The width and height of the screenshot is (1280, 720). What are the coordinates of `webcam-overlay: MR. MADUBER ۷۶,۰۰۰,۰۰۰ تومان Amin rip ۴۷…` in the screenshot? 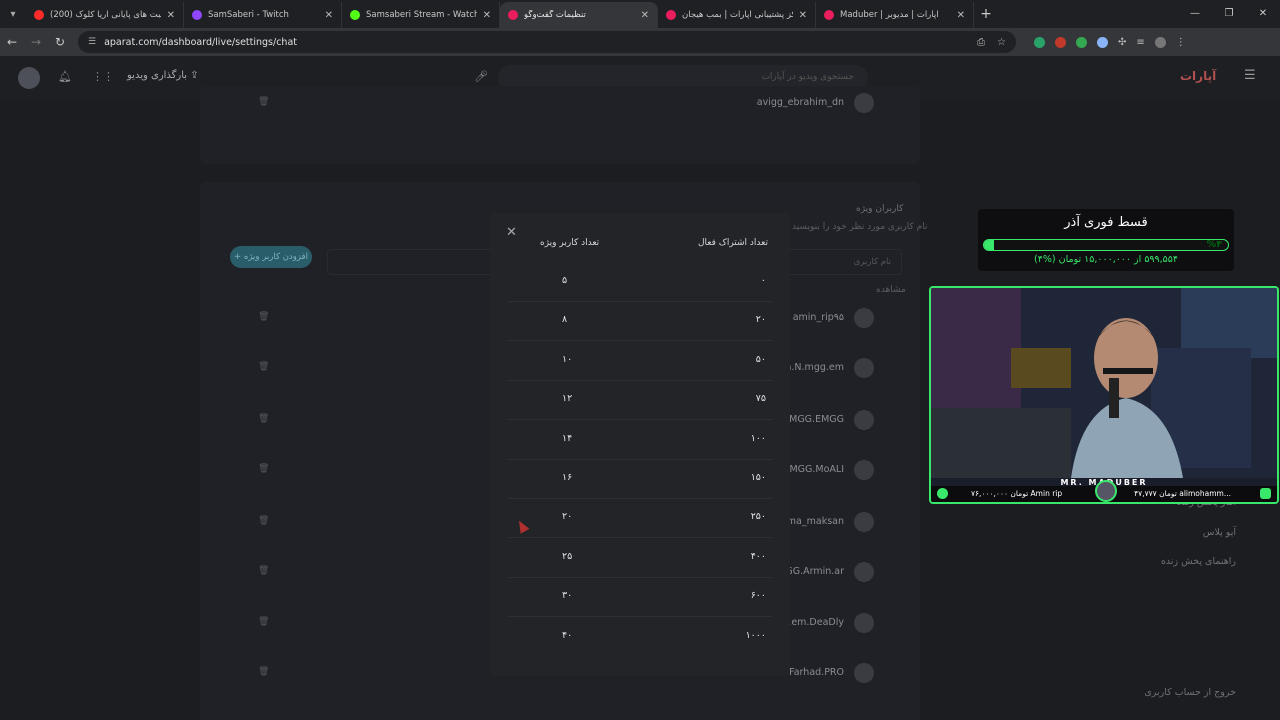 It's located at (1104, 395).